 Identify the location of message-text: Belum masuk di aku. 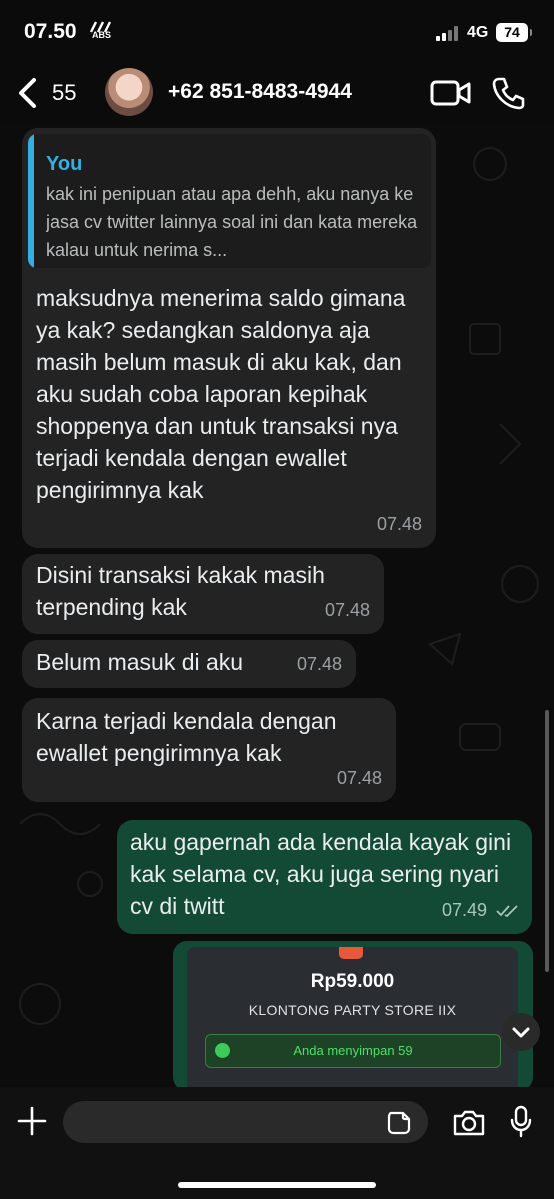
(140, 662).